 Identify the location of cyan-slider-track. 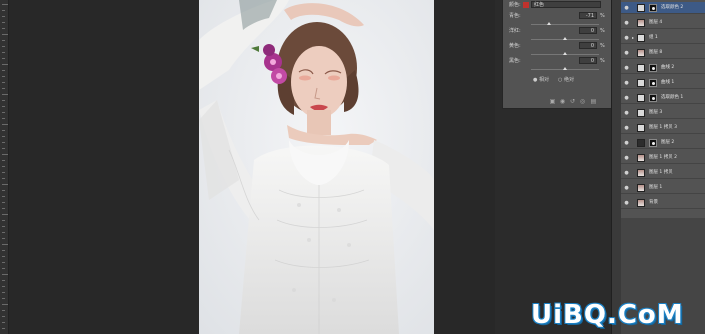
(565, 24).